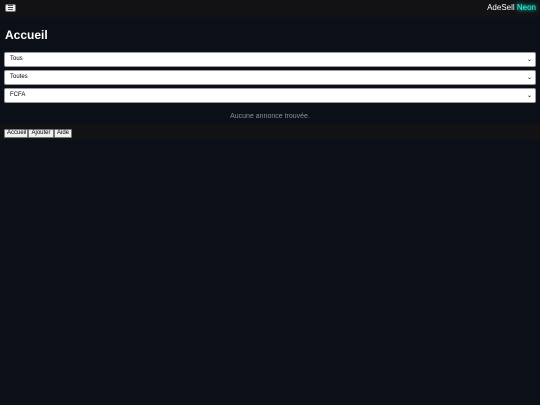  What do you see at coordinates (63, 133) in the screenshot?
I see `nav-help-button: Aide` at bounding box center [63, 133].